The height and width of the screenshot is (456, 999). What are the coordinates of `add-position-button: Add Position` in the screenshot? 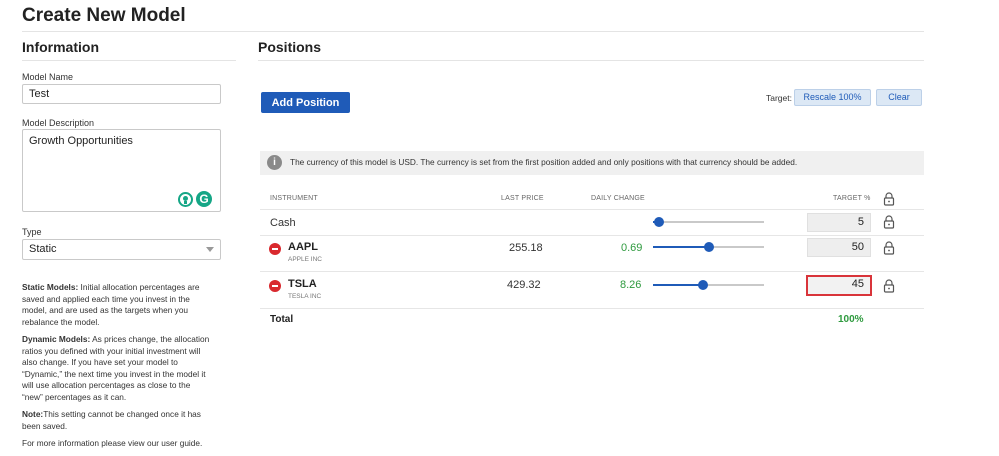 It's located at (305, 102).